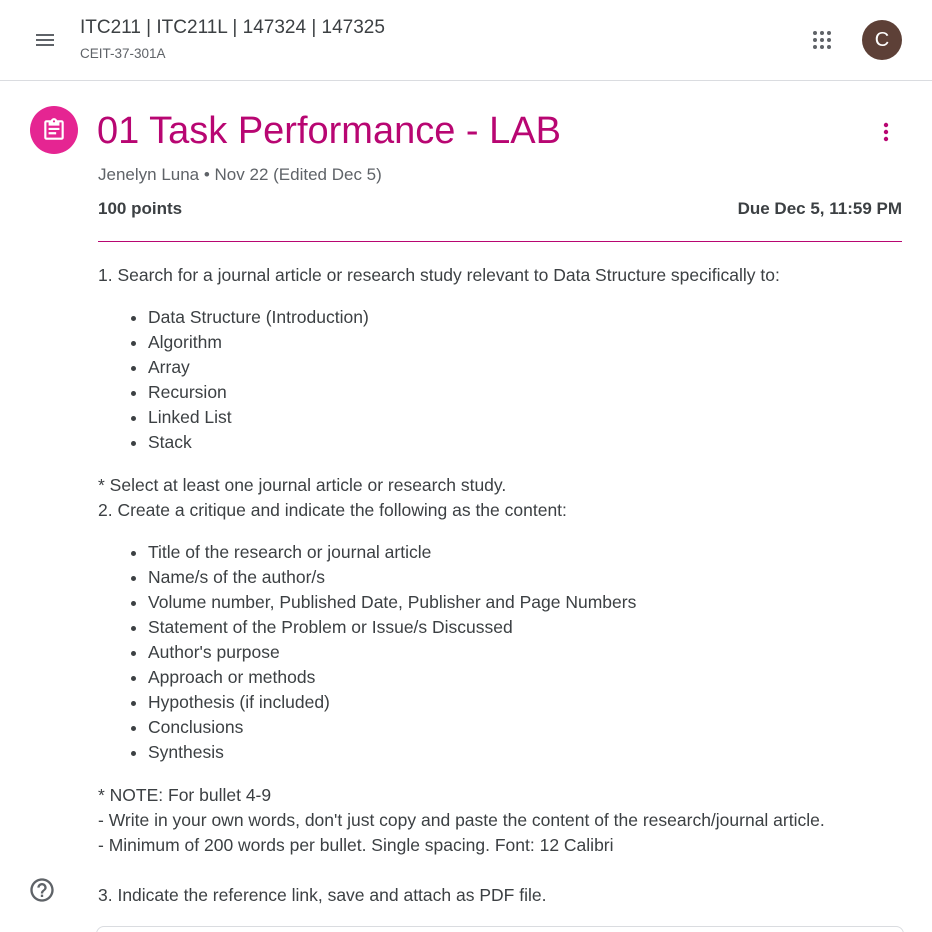 This screenshot has height=932, width=932. I want to click on list-item: Data Structure (Introduction), so click(528, 317).